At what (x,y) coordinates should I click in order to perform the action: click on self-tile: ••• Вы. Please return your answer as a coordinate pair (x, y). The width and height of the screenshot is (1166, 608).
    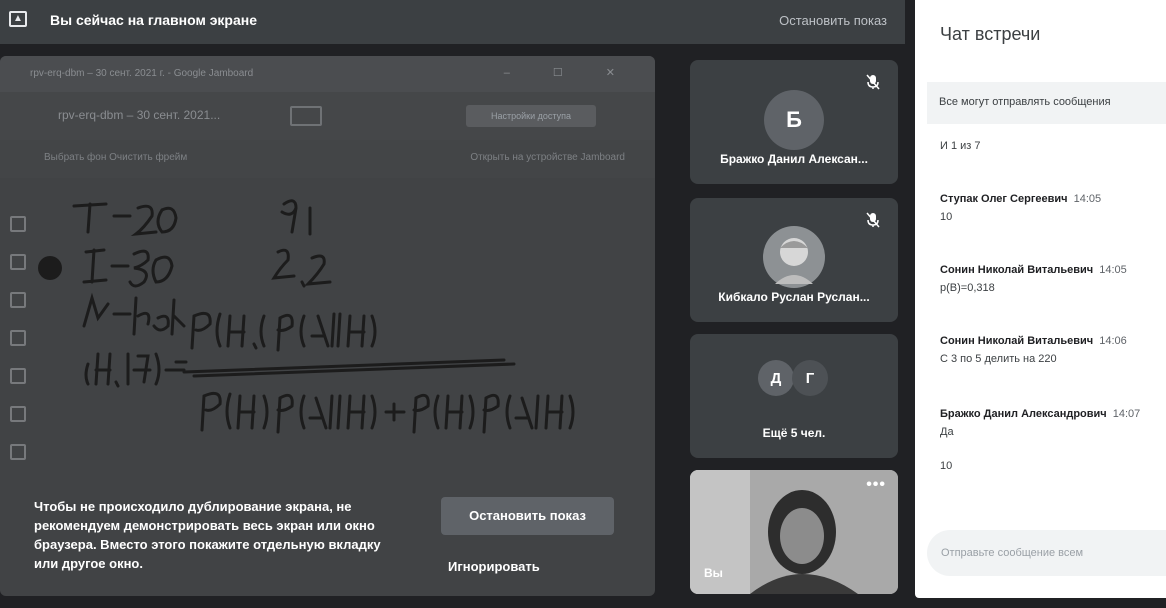
    Looking at the image, I should click on (794, 532).